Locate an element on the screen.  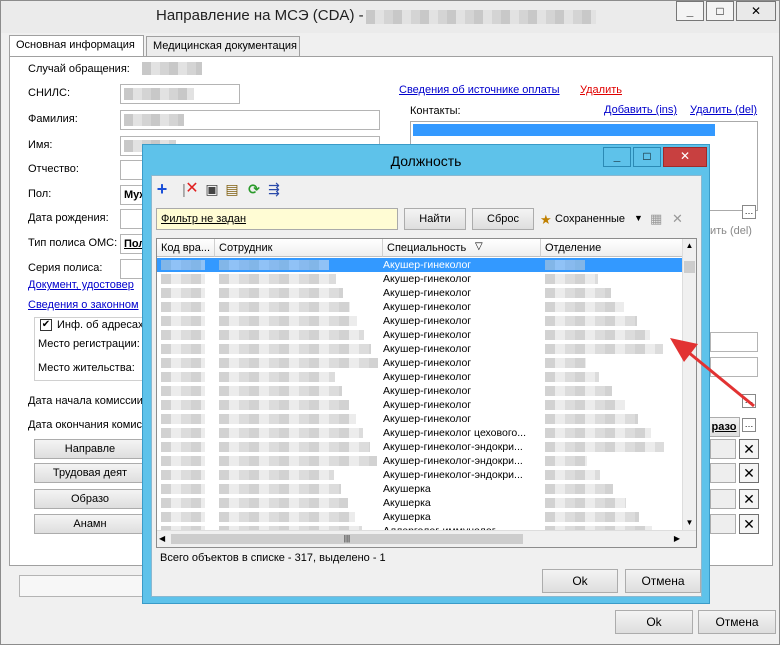
tab-main-info: Основная информация is located at coordinates (76, 46).